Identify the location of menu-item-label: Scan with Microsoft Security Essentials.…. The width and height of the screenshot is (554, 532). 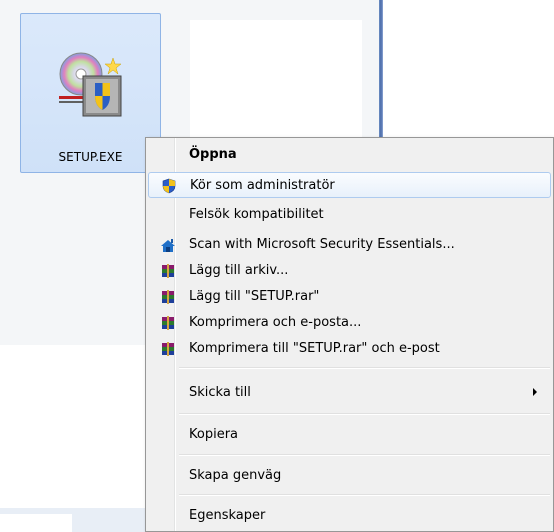
(322, 244).